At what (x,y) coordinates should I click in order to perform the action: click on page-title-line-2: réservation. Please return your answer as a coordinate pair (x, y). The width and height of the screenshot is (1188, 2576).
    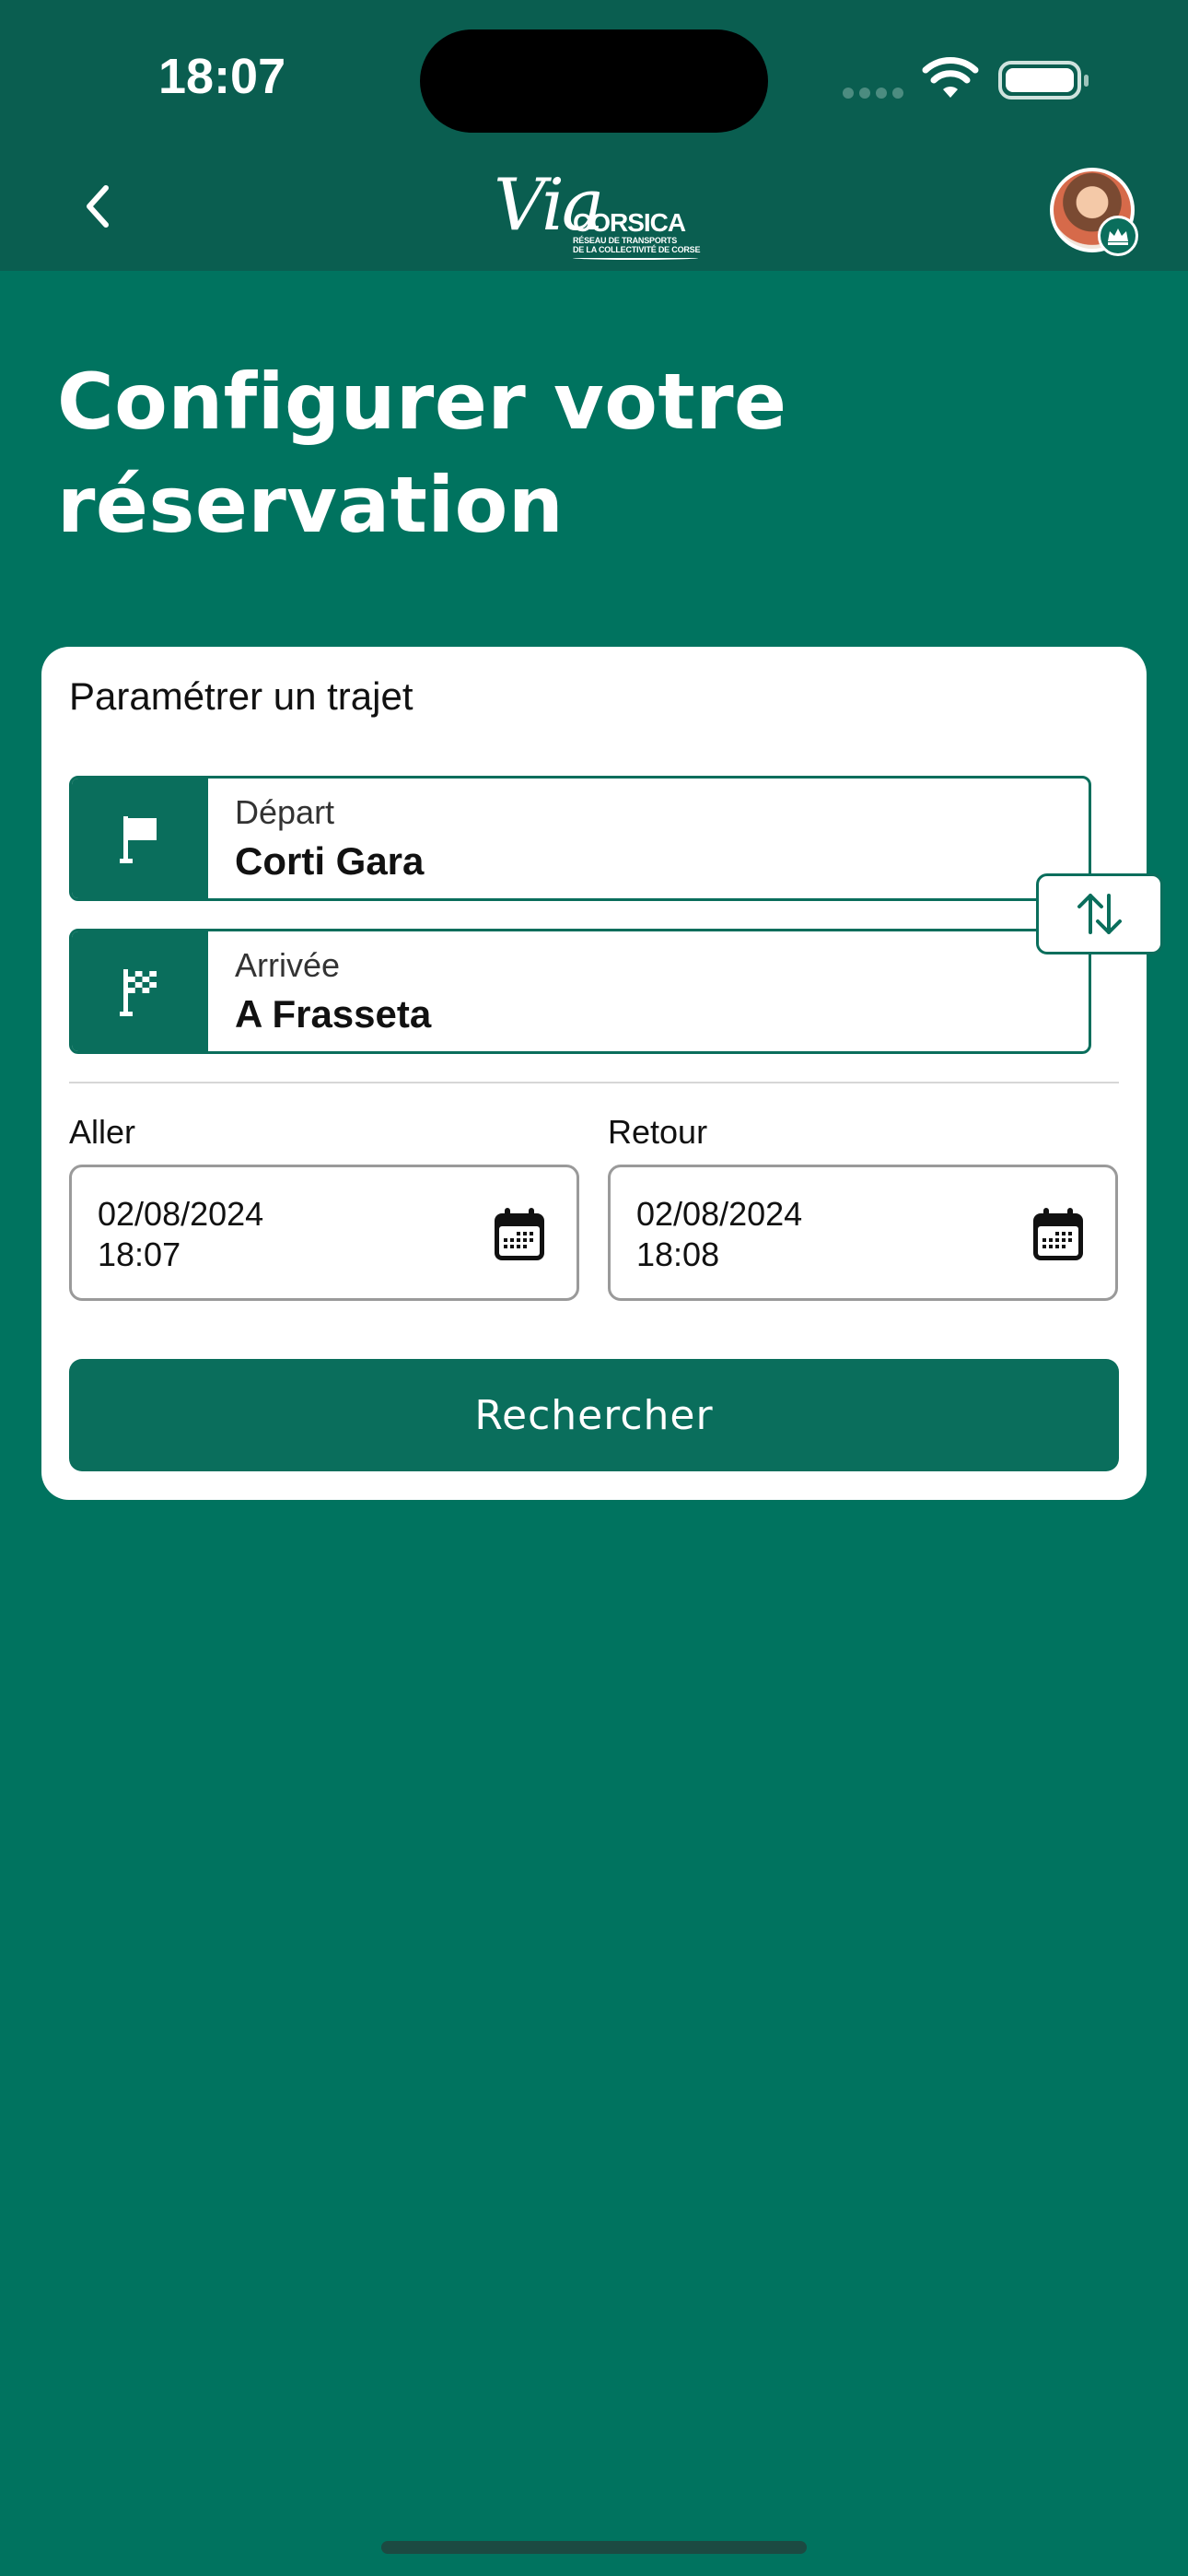
    Looking at the image, I should click on (311, 505).